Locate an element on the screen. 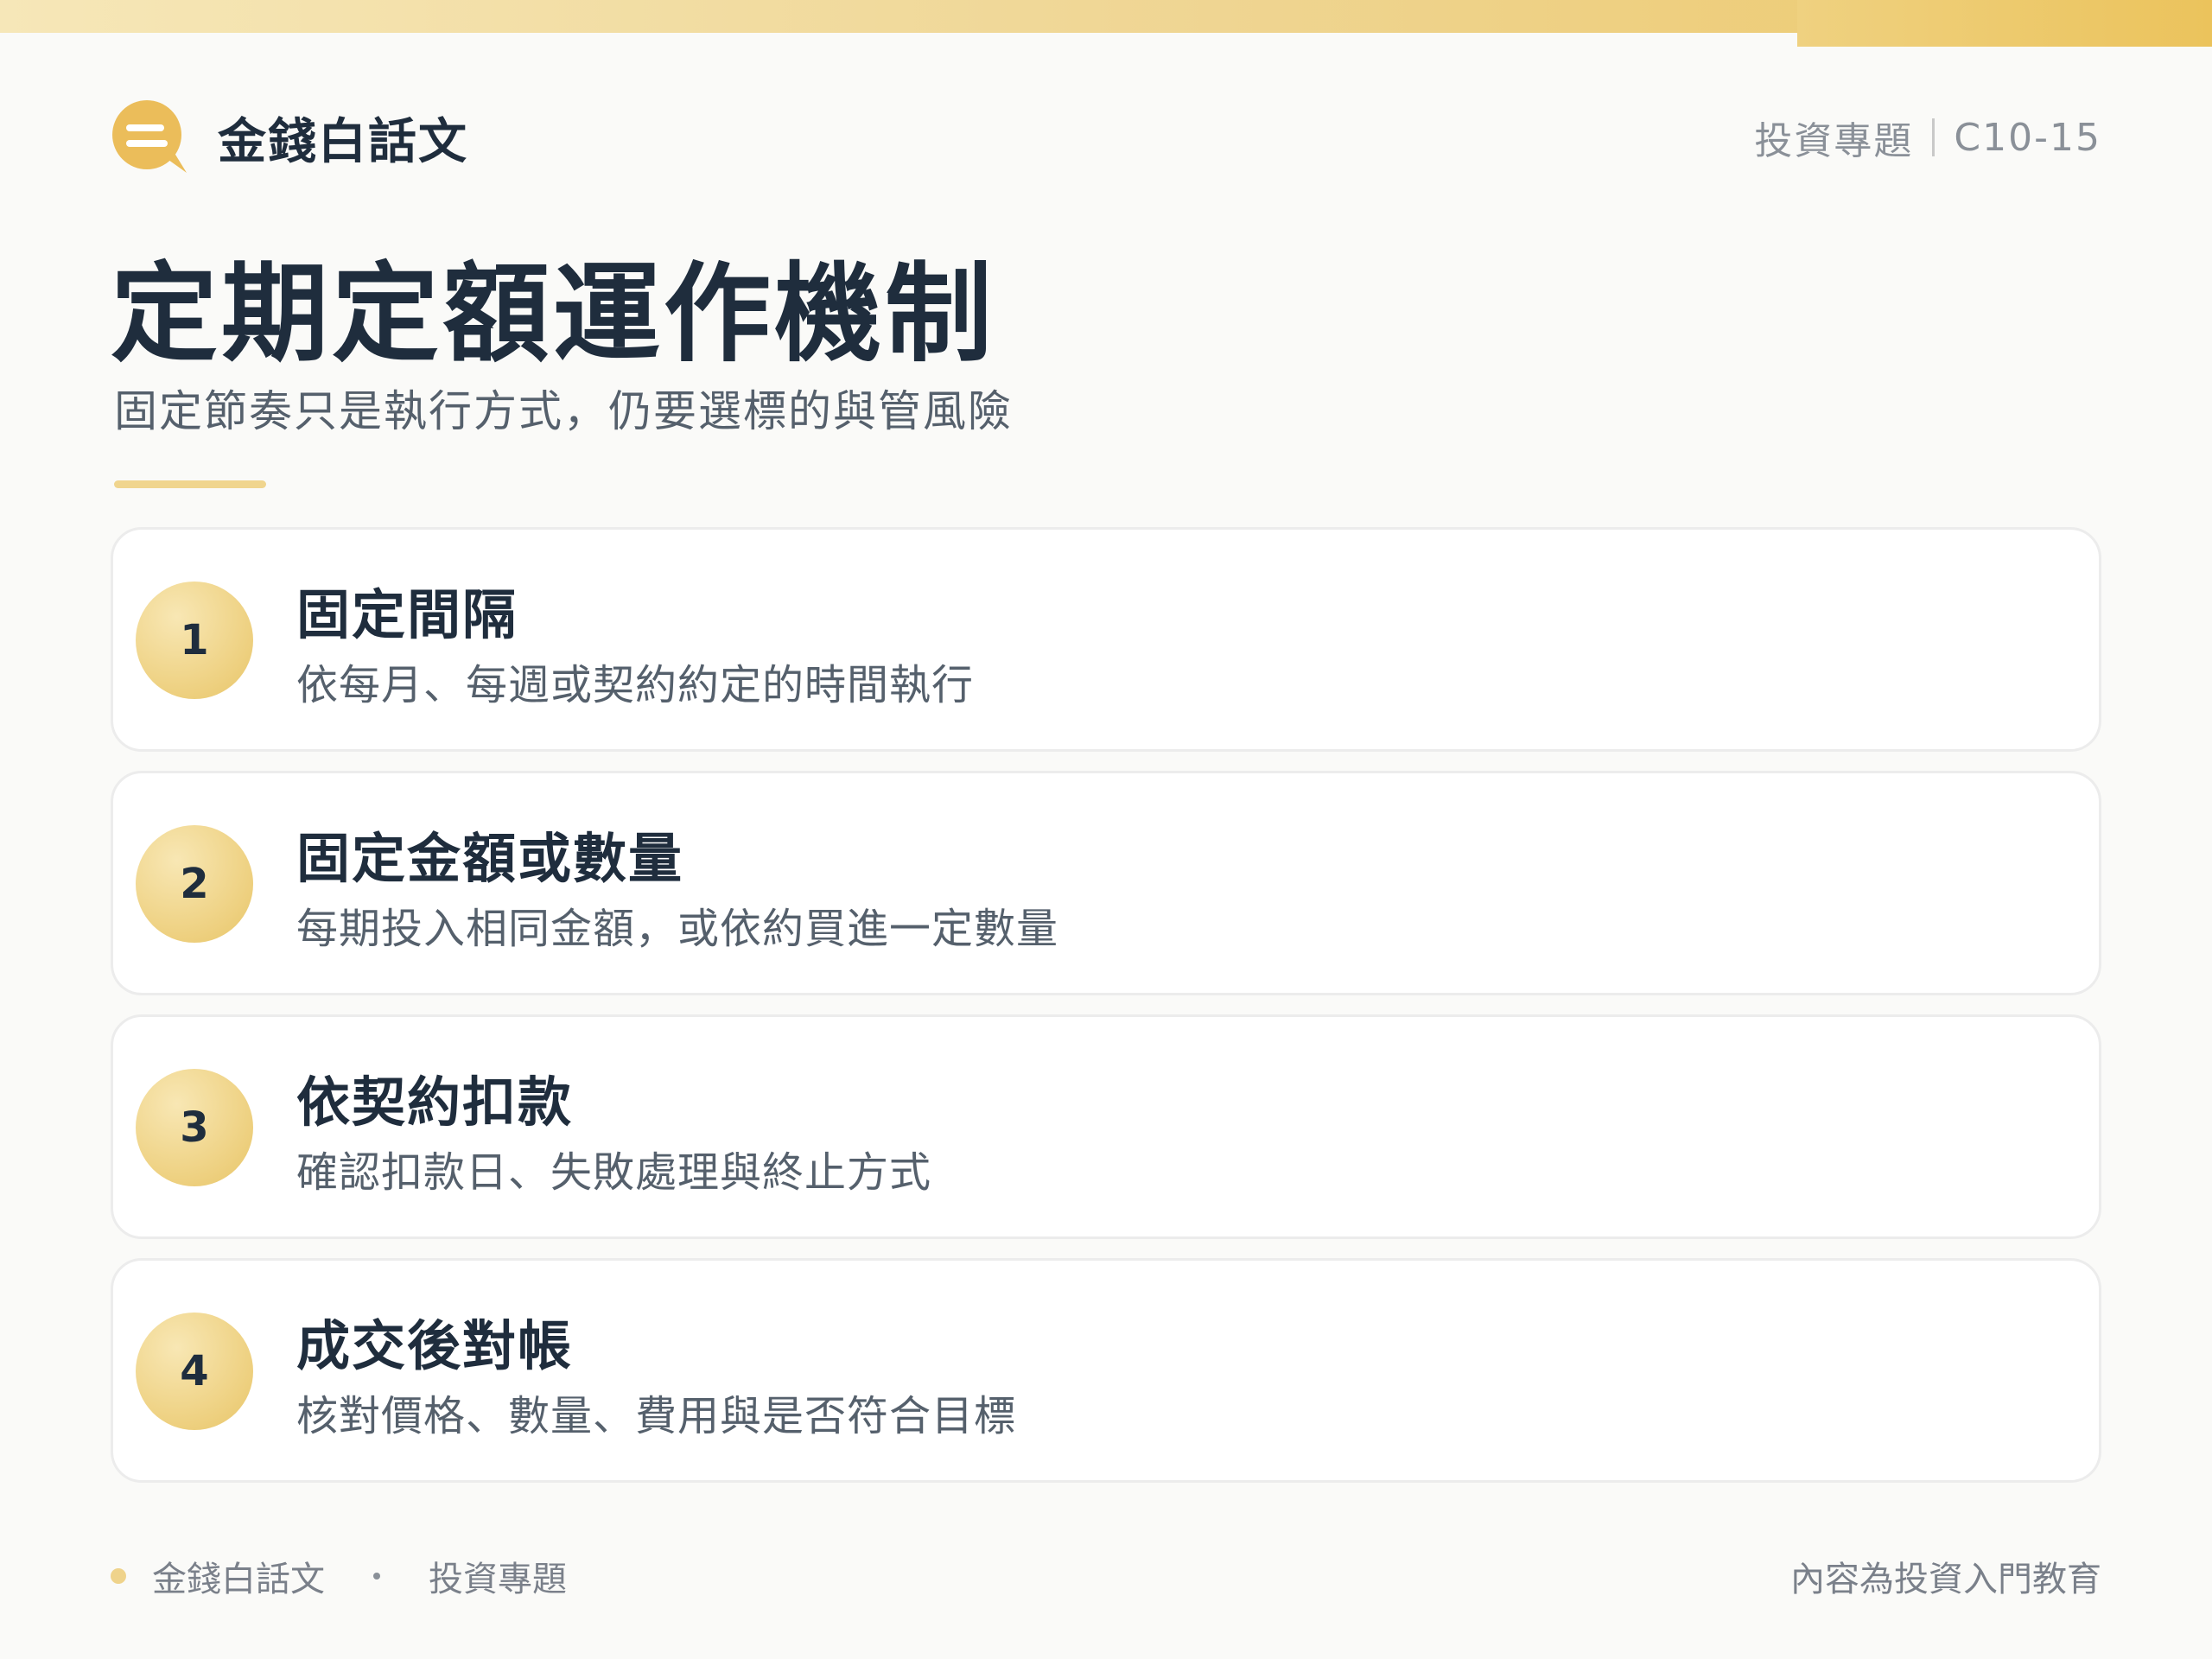 Image resolution: width=2212 pixels, height=1659 pixels. header: 金錢白話文 投資專題 C10-15 is located at coordinates (1106, 137).